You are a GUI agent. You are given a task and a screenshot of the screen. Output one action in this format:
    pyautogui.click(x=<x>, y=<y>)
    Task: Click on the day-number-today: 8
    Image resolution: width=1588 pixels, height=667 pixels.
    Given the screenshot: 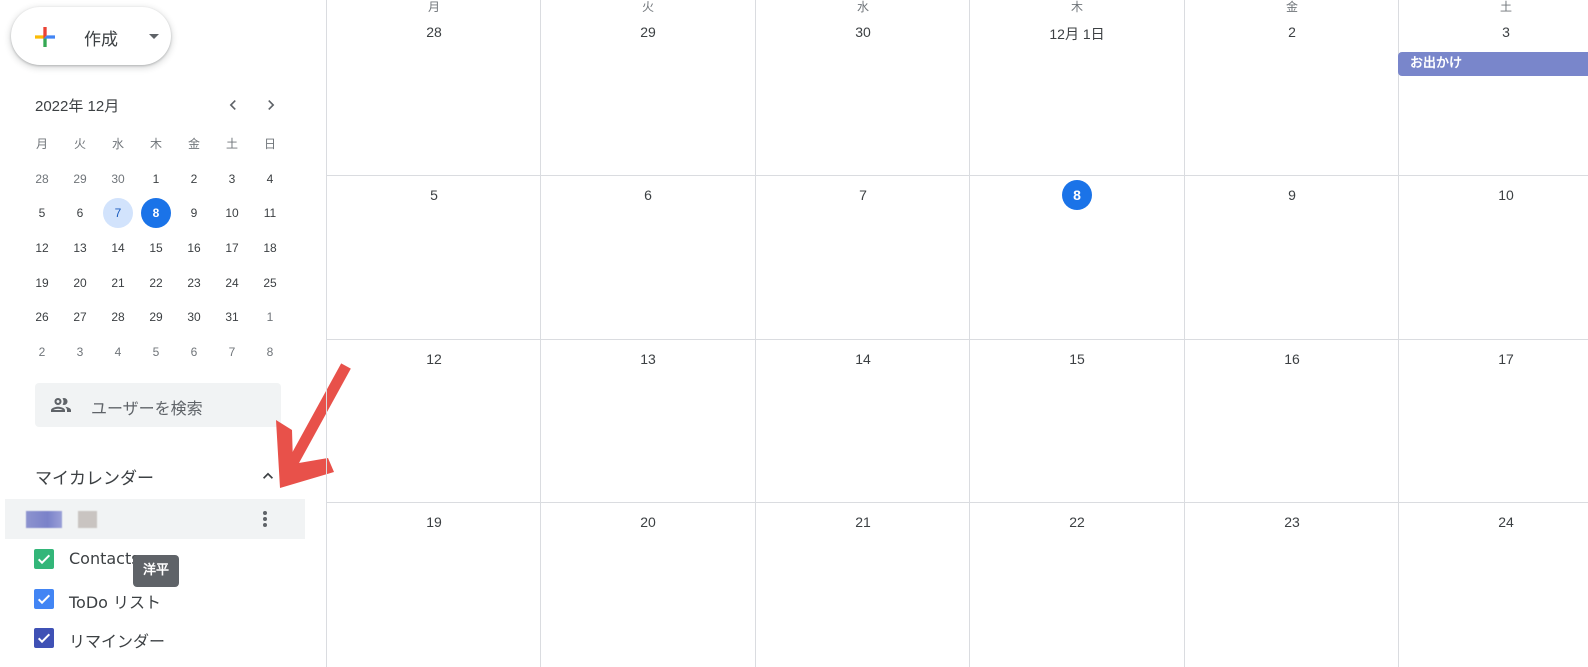 What is the action you would take?
    pyautogui.click(x=1077, y=195)
    